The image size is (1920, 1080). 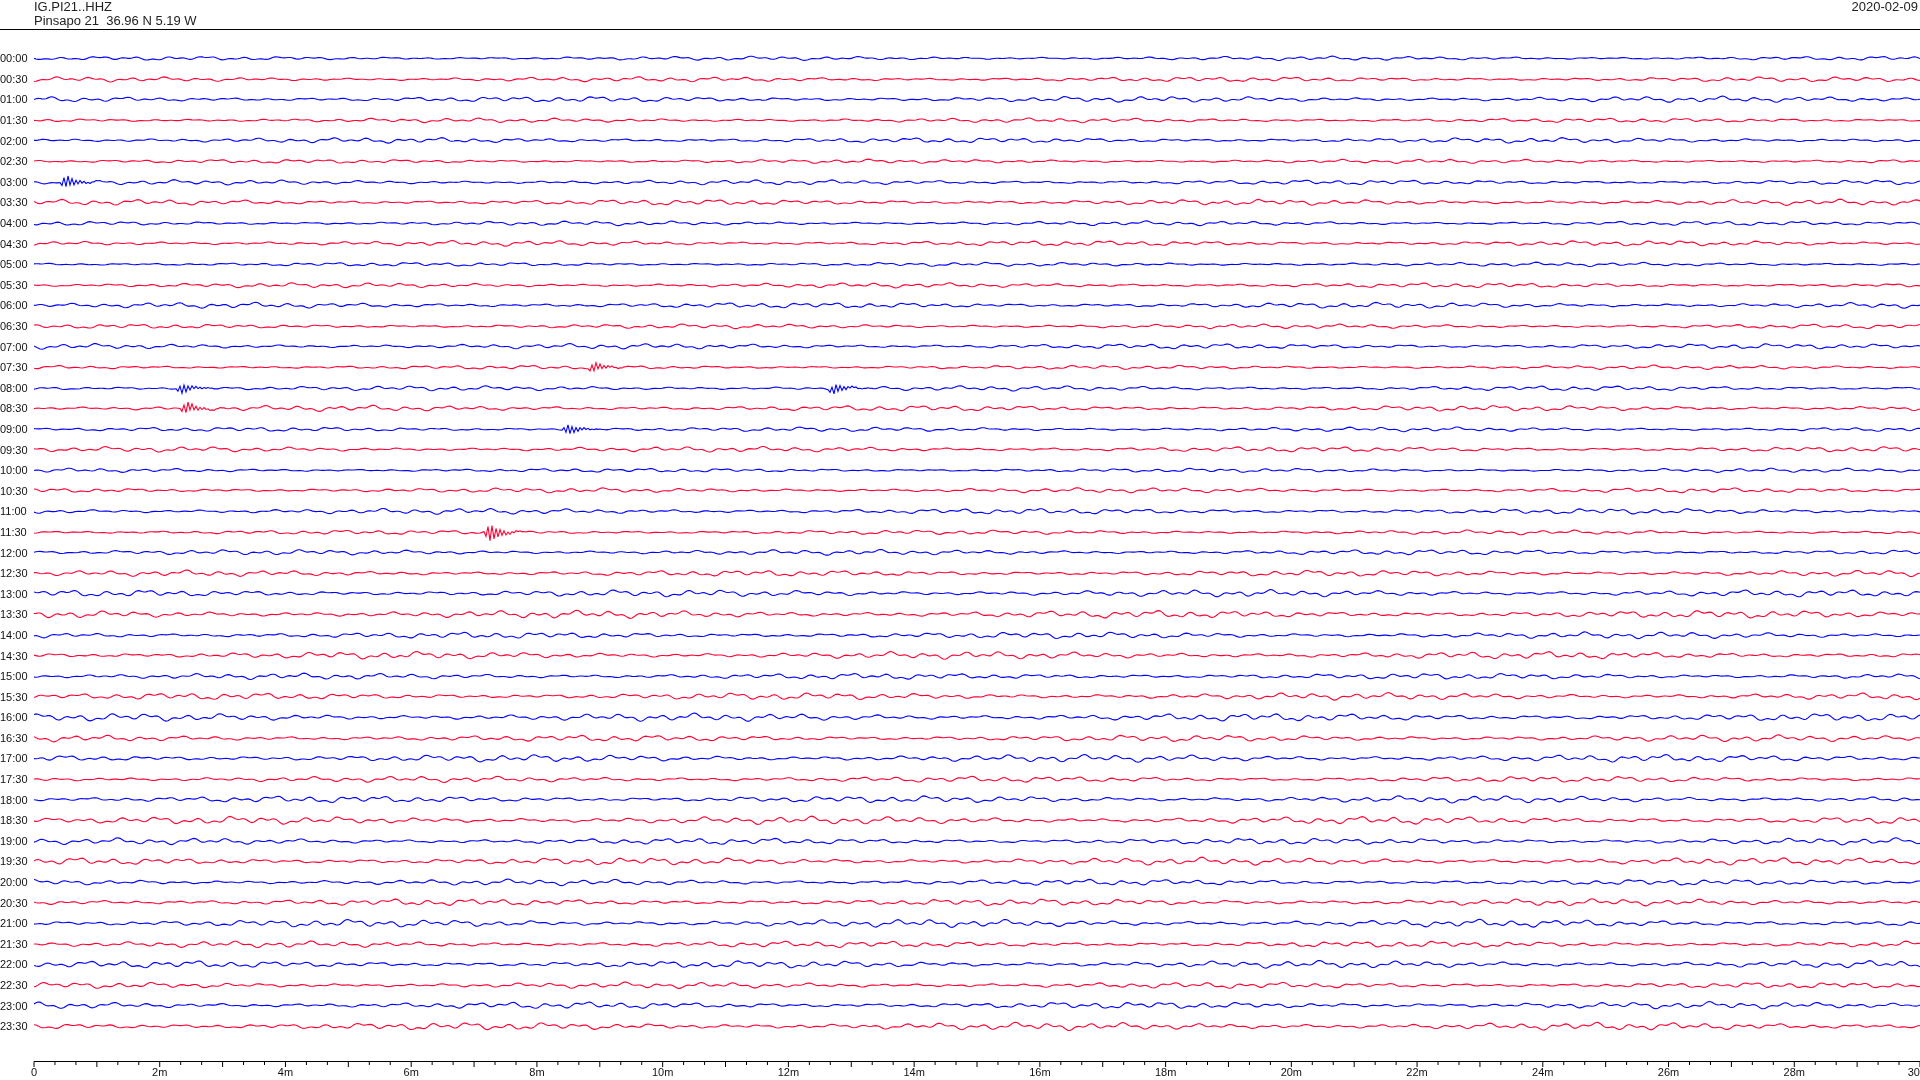 I want to click on trace-time-label: 01:30, so click(x=14, y=120).